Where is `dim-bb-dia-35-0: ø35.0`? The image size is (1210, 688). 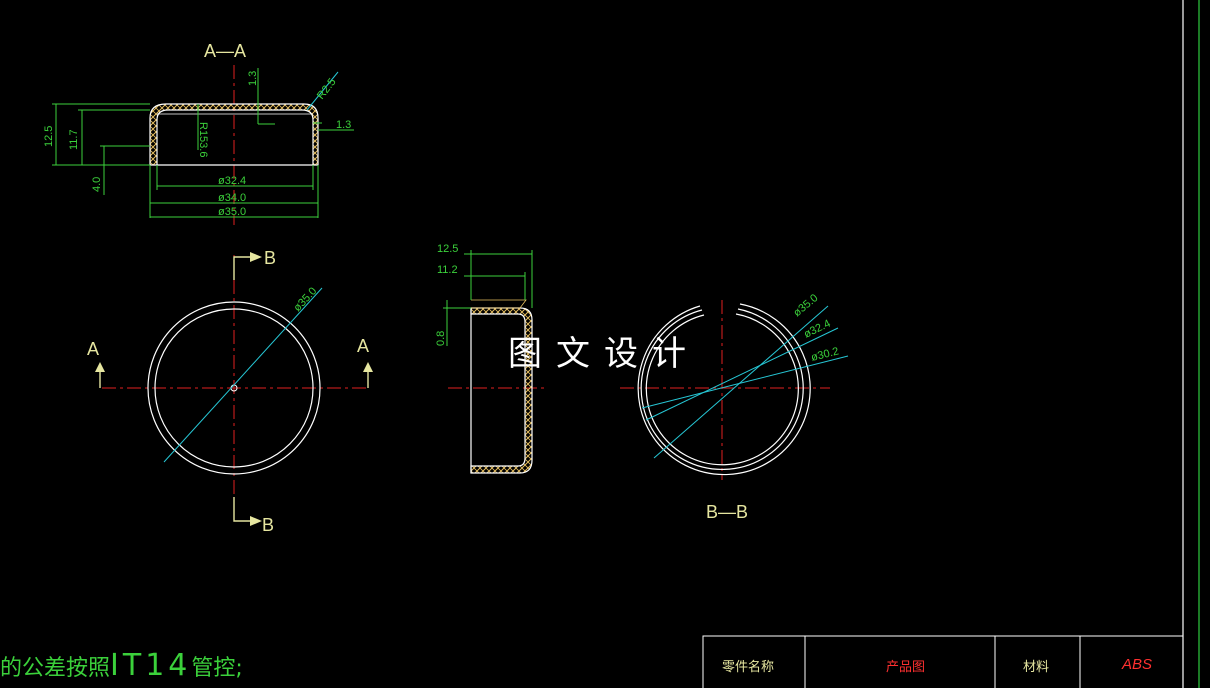 dim-bb-dia-35-0: ø35.0 is located at coordinates (805, 305).